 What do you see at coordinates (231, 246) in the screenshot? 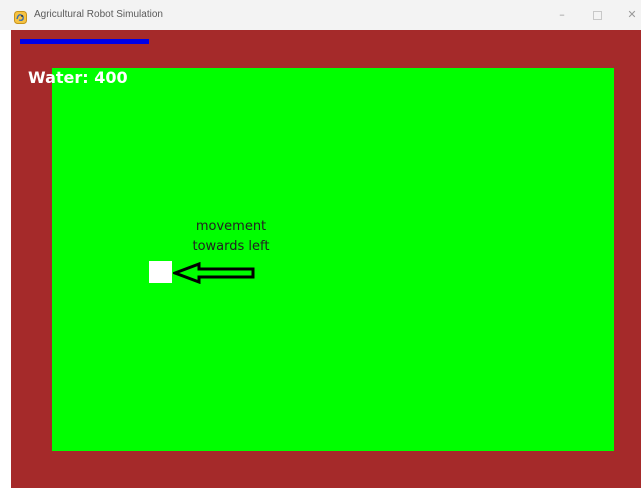
I see `annotation-line-2: towards left` at bounding box center [231, 246].